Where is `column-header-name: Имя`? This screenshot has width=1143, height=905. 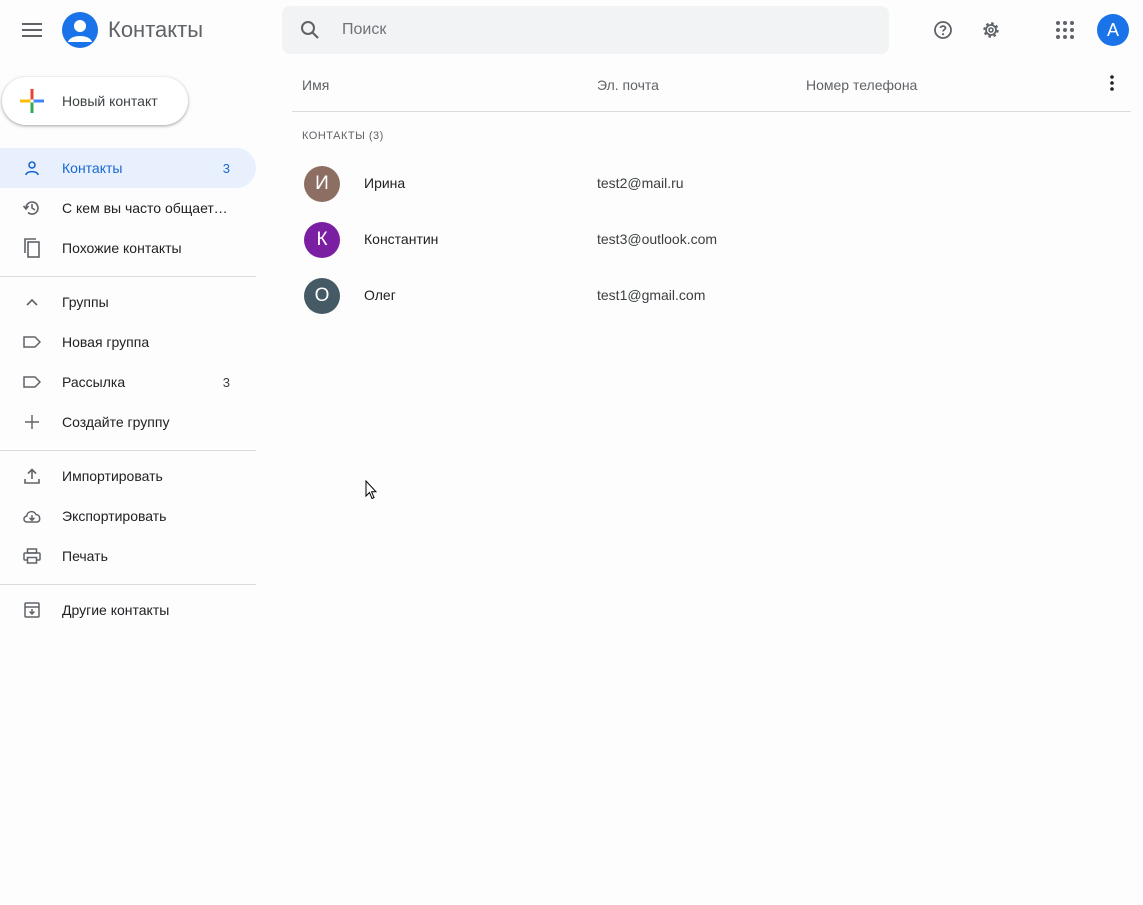 column-header-name: Имя is located at coordinates (315, 85).